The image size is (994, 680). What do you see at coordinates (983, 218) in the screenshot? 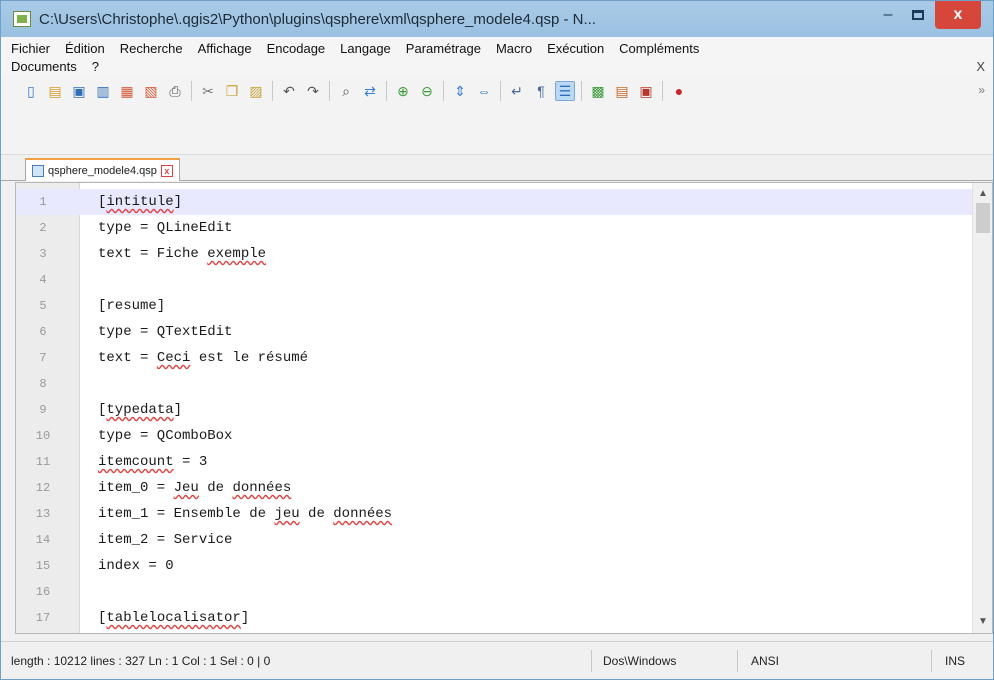
I see `scrollbar-thumb` at bounding box center [983, 218].